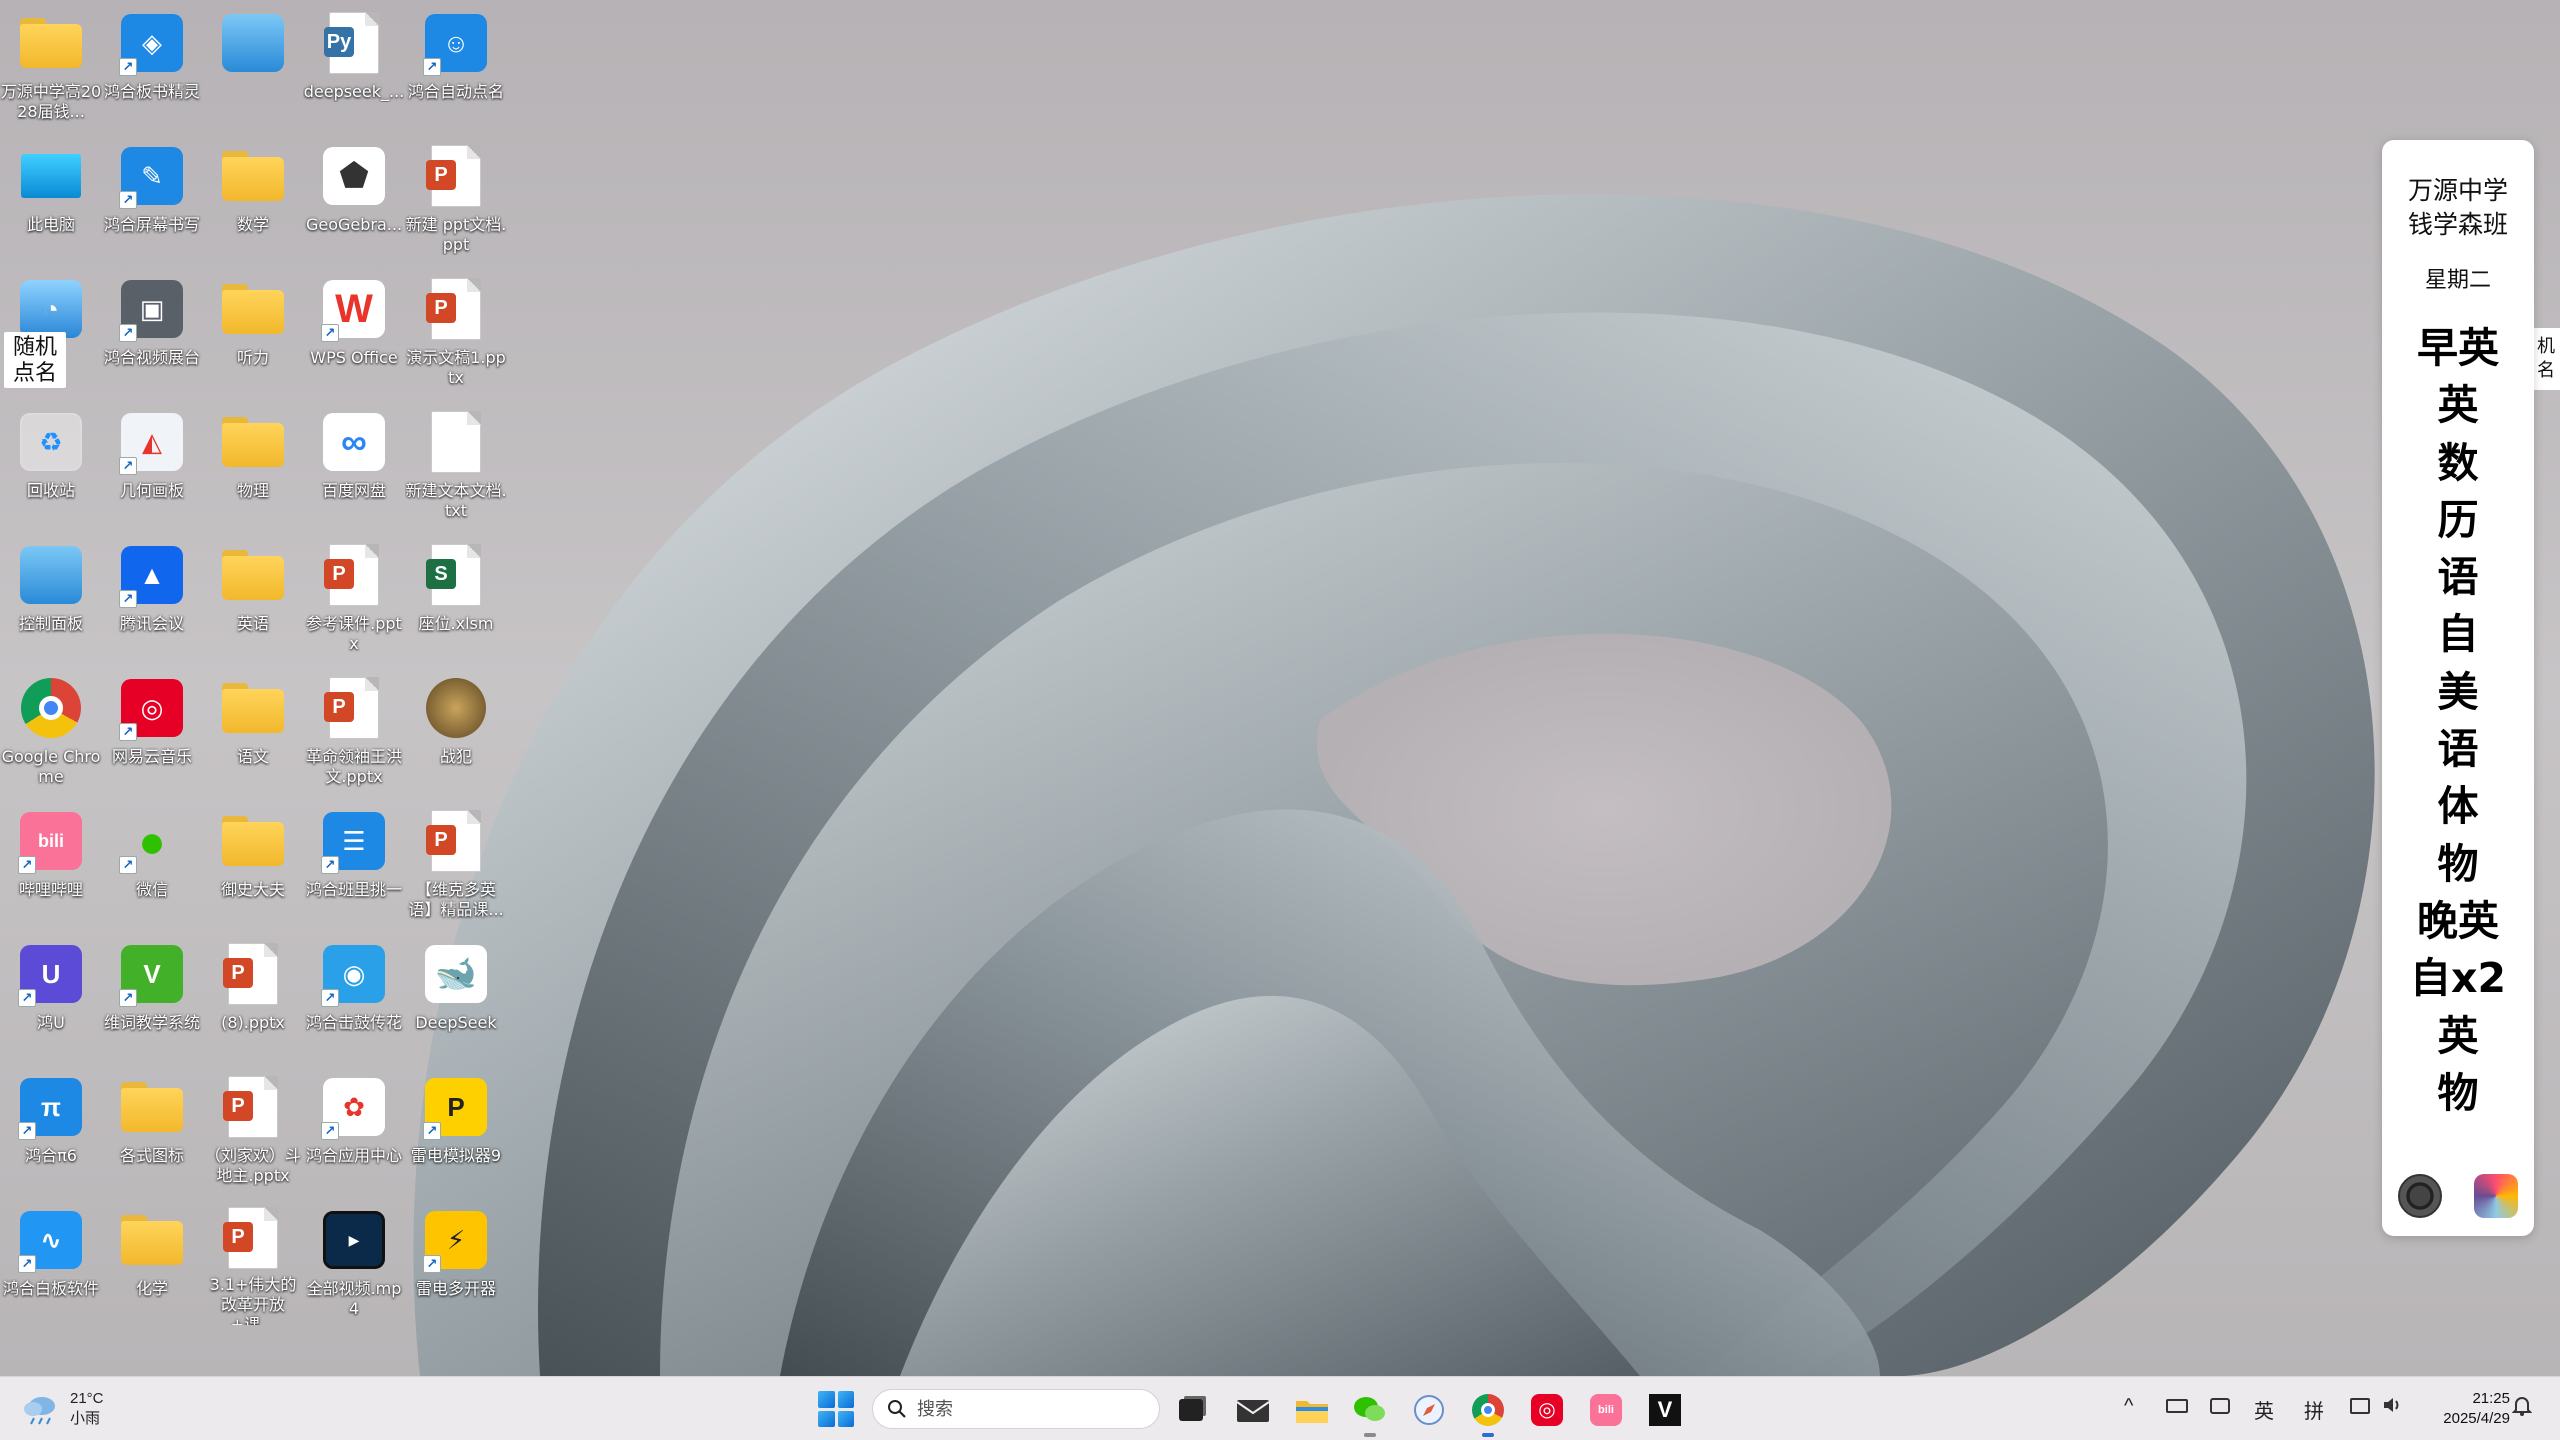 The height and width of the screenshot is (1440, 2560). What do you see at coordinates (51, 598) in the screenshot?
I see `desktop-icon: 控制面板` at bounding box center [51, 598].